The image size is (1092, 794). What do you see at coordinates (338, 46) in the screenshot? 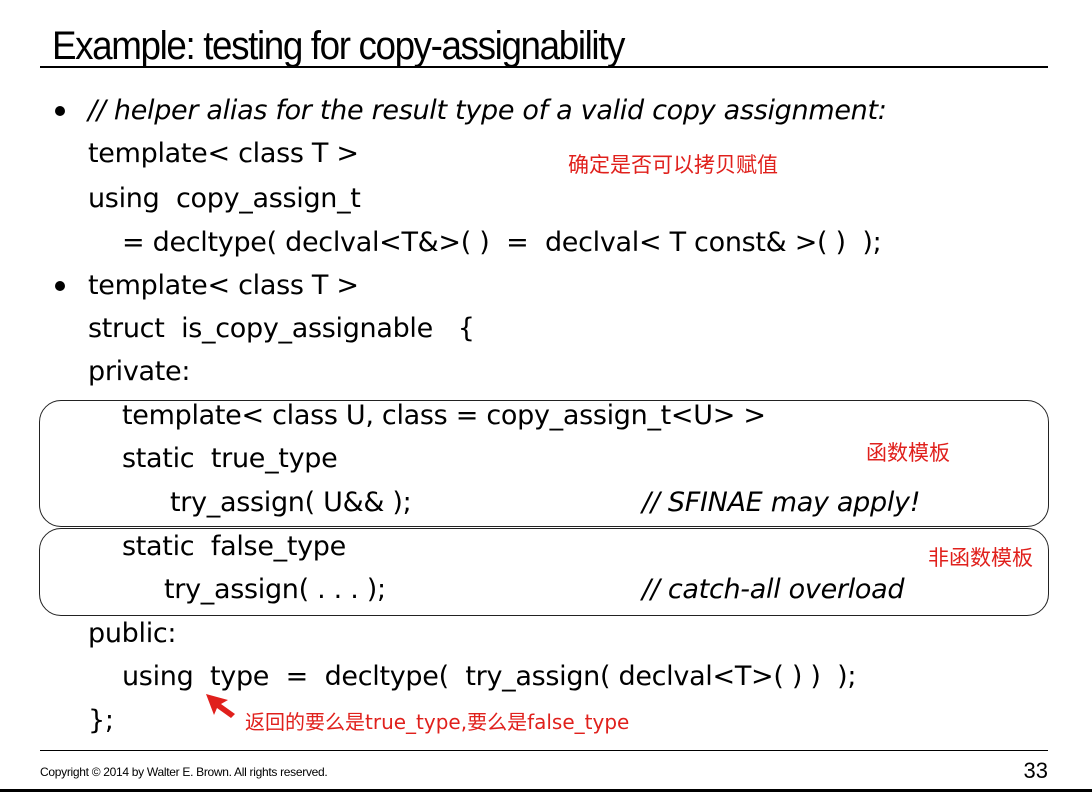
I see `slide-title: Example: testing for copy-assignability` at bounding box center [338, 46].